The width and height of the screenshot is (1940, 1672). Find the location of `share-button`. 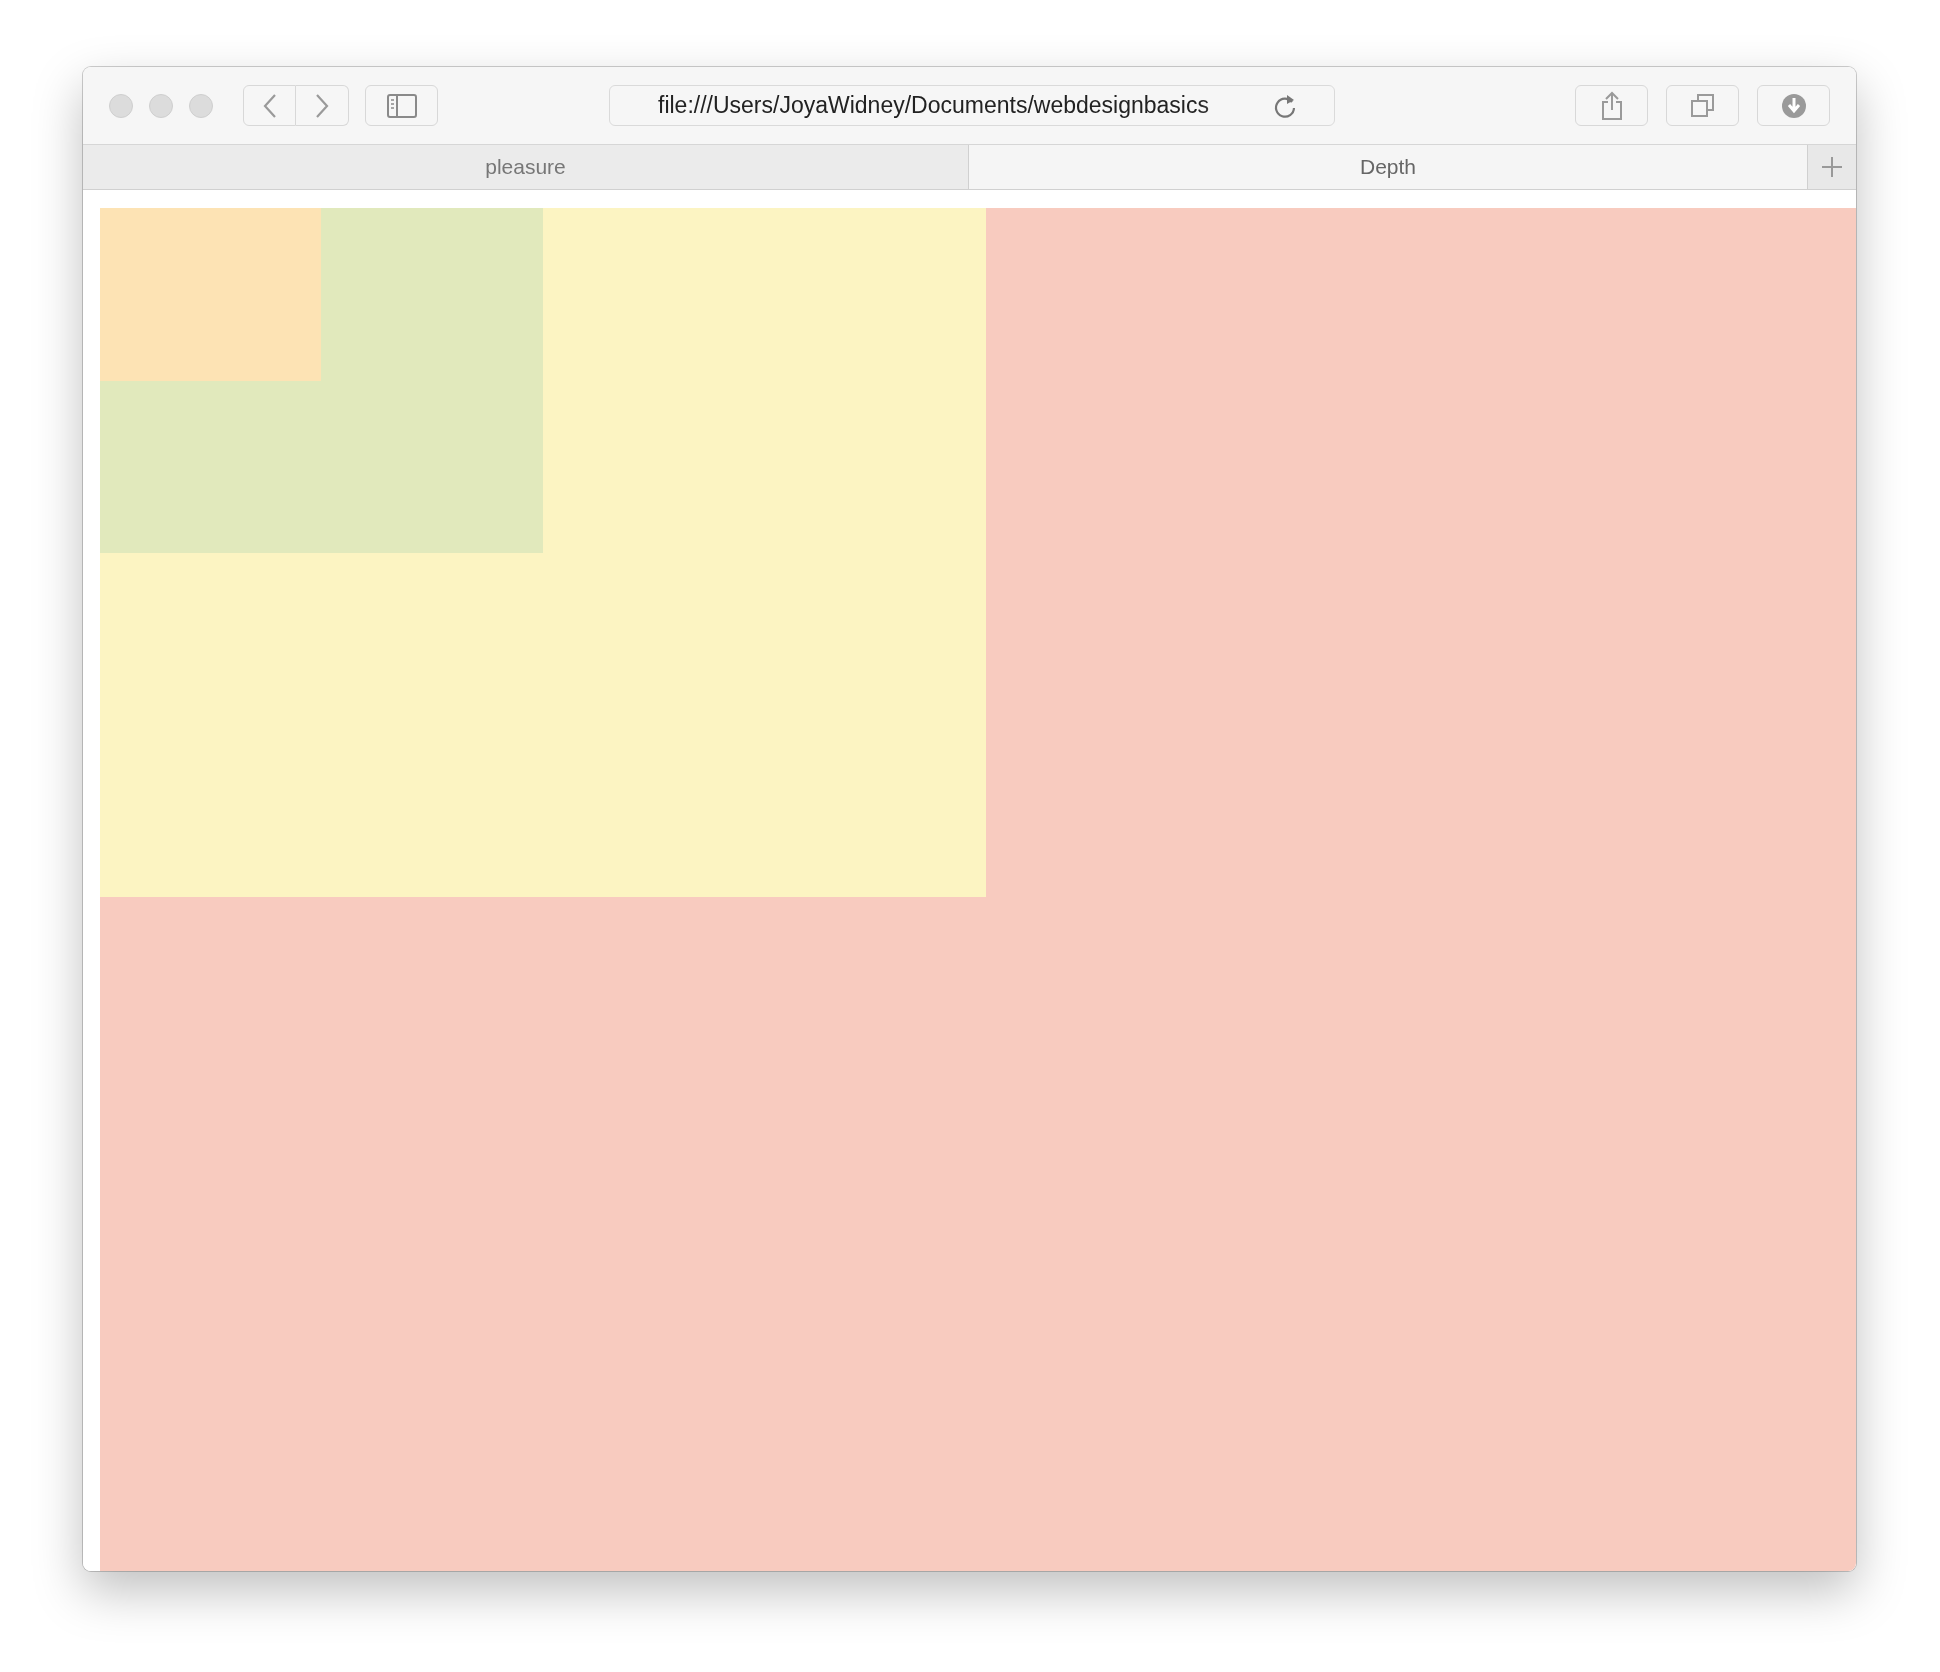

share-button is located at coordinates (1611, 105).